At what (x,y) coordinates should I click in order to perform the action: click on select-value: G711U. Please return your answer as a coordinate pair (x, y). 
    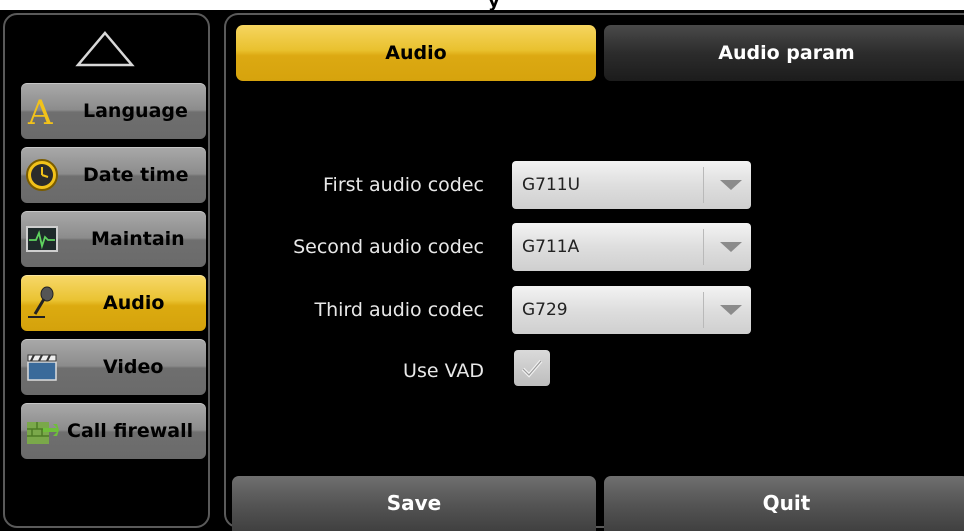
    Looking at the image, I should click on (551, 185).